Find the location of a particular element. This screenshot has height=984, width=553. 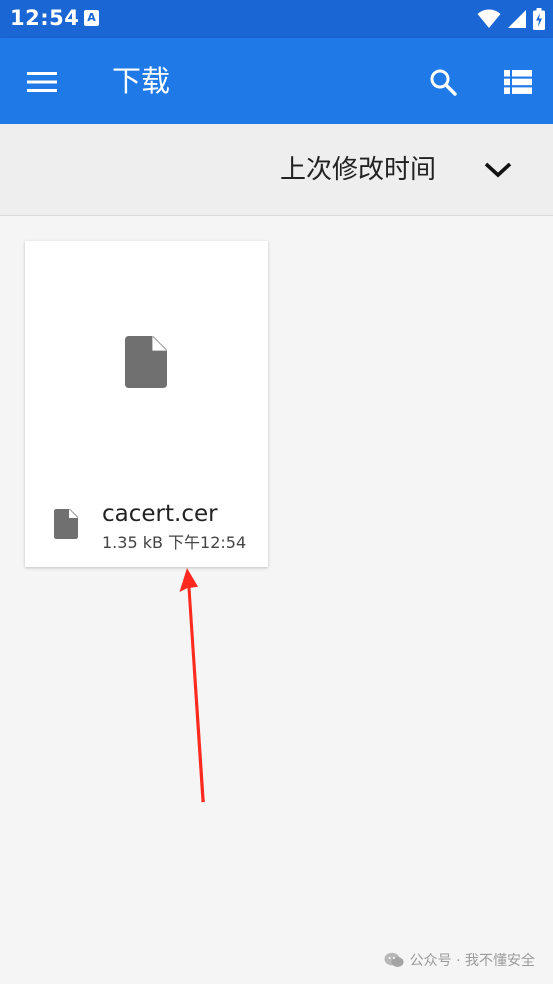

view-toggle-button is located at coordinates (518, 82).